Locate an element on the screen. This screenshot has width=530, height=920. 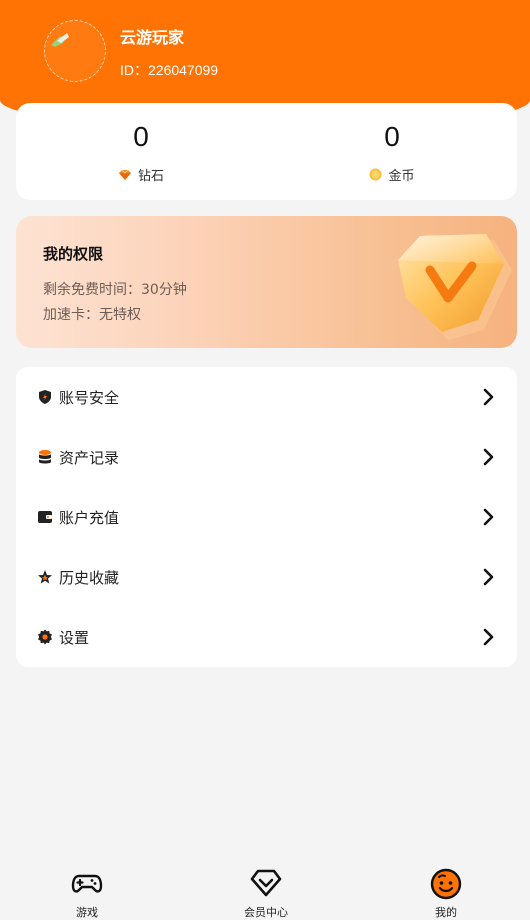
menu-item-asset-records: 资产记录 is located at coordinates (266, 457).